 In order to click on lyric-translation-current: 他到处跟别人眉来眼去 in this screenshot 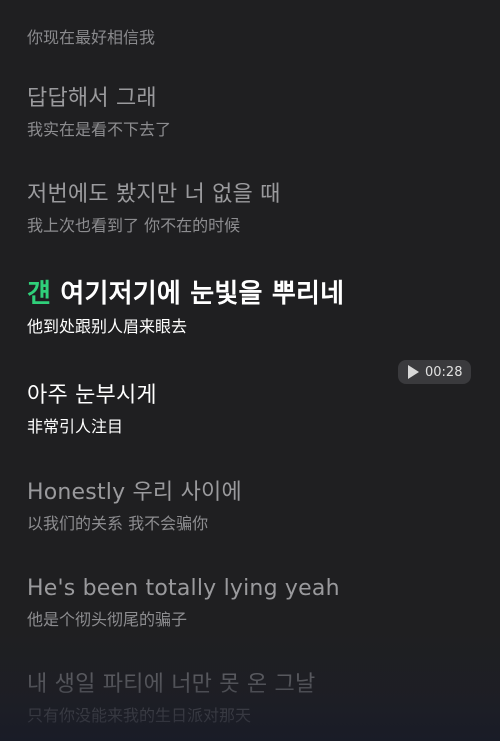, I will do `click(107, 326)`.